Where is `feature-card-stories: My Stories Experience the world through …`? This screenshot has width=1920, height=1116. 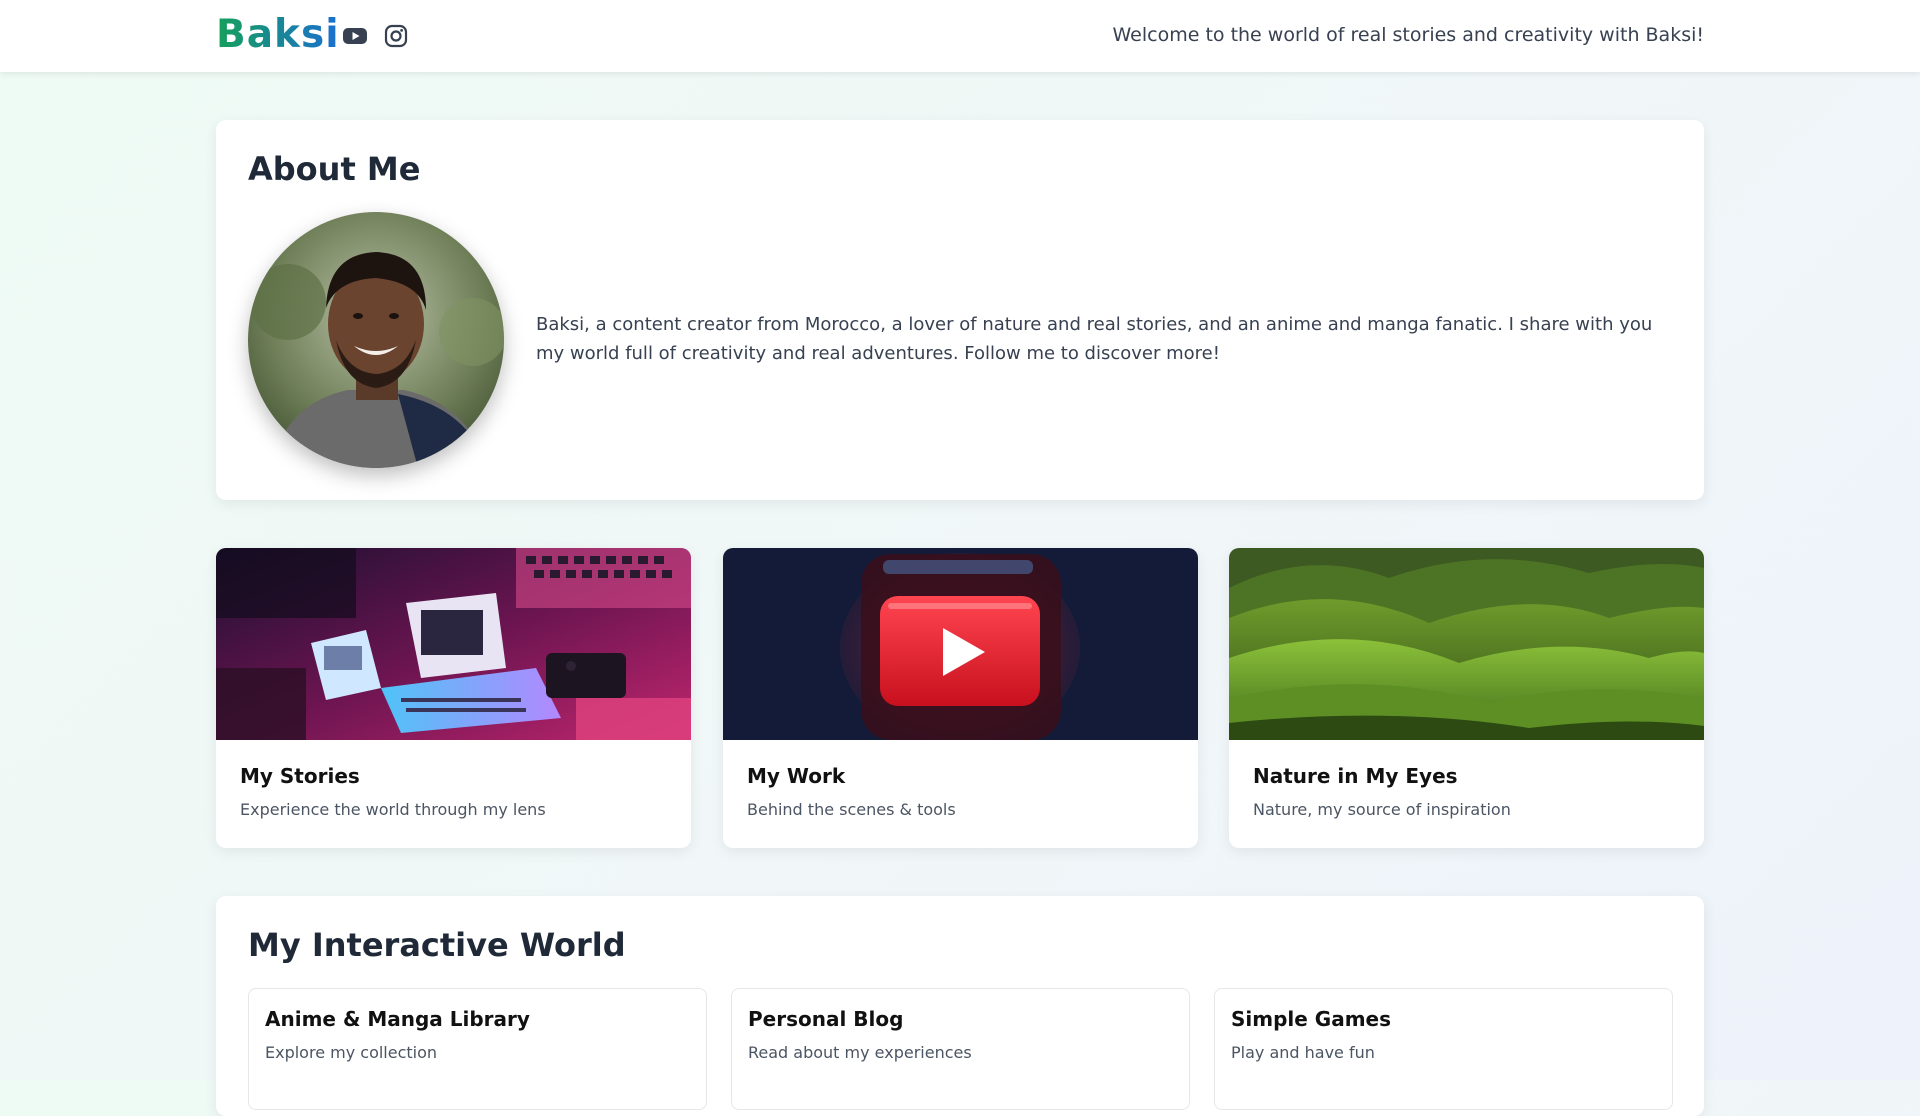
feature-card-stories: My Stories Experience the world through … is located at coordinates (453, 698).